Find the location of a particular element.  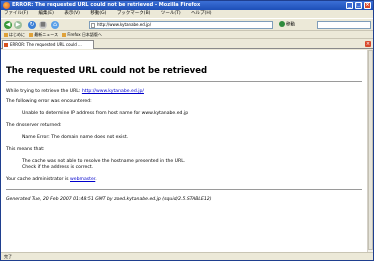

bookmark-item: 最新ニュース is located at coordinates (43, 34).